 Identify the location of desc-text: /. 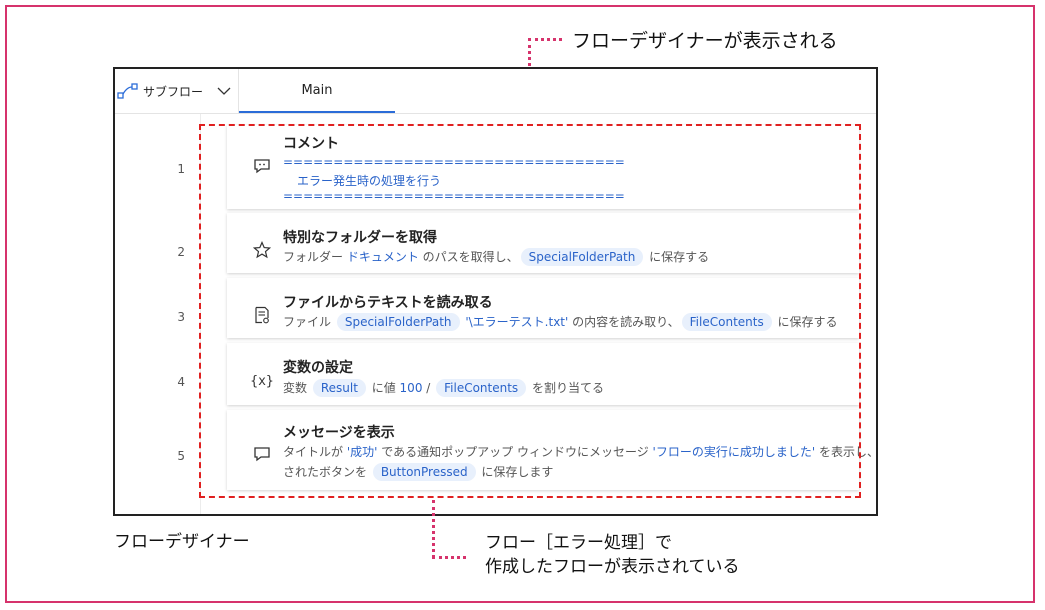
(428, 388).